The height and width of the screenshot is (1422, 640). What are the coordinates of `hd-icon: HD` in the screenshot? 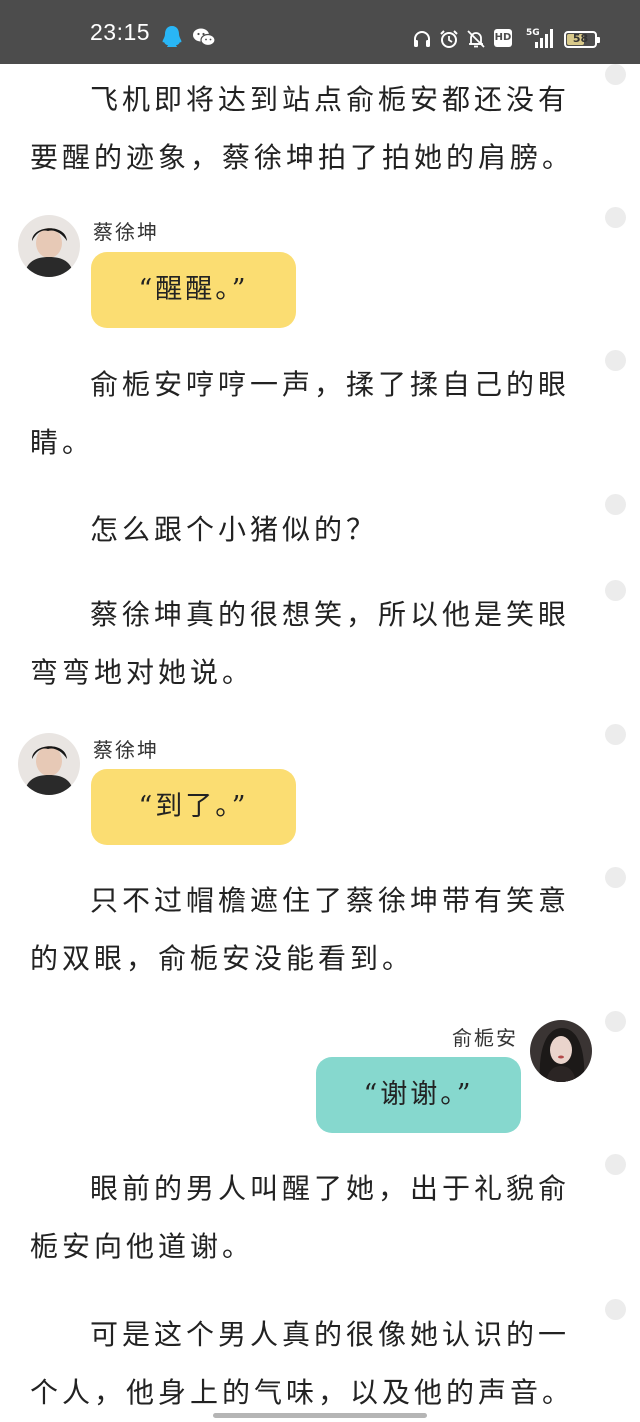 It's located at (503, 38).